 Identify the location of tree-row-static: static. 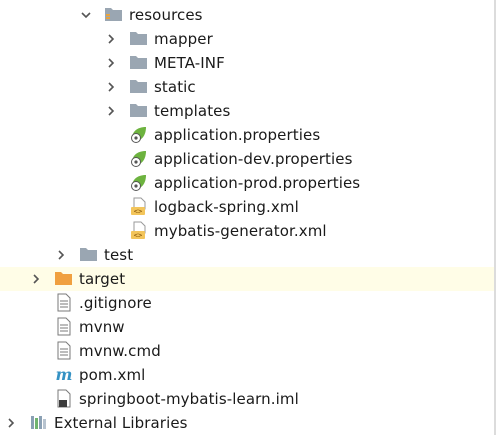
(247, 87).